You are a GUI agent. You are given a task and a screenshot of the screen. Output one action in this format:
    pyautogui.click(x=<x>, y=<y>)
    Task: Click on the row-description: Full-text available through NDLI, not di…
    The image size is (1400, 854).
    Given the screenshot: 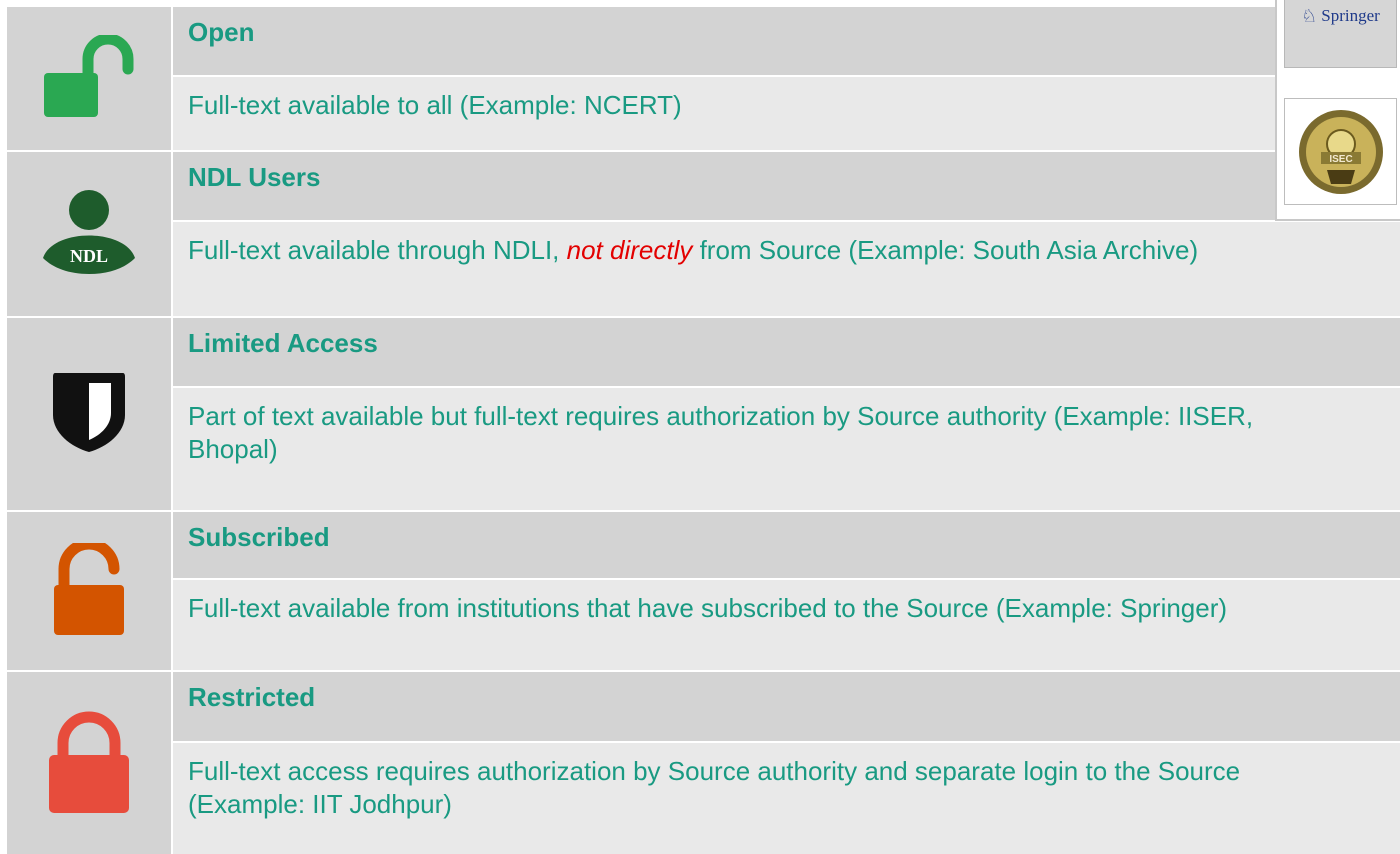 What is the action you would take?
    pyautogui.click(x=786, y=269)
    